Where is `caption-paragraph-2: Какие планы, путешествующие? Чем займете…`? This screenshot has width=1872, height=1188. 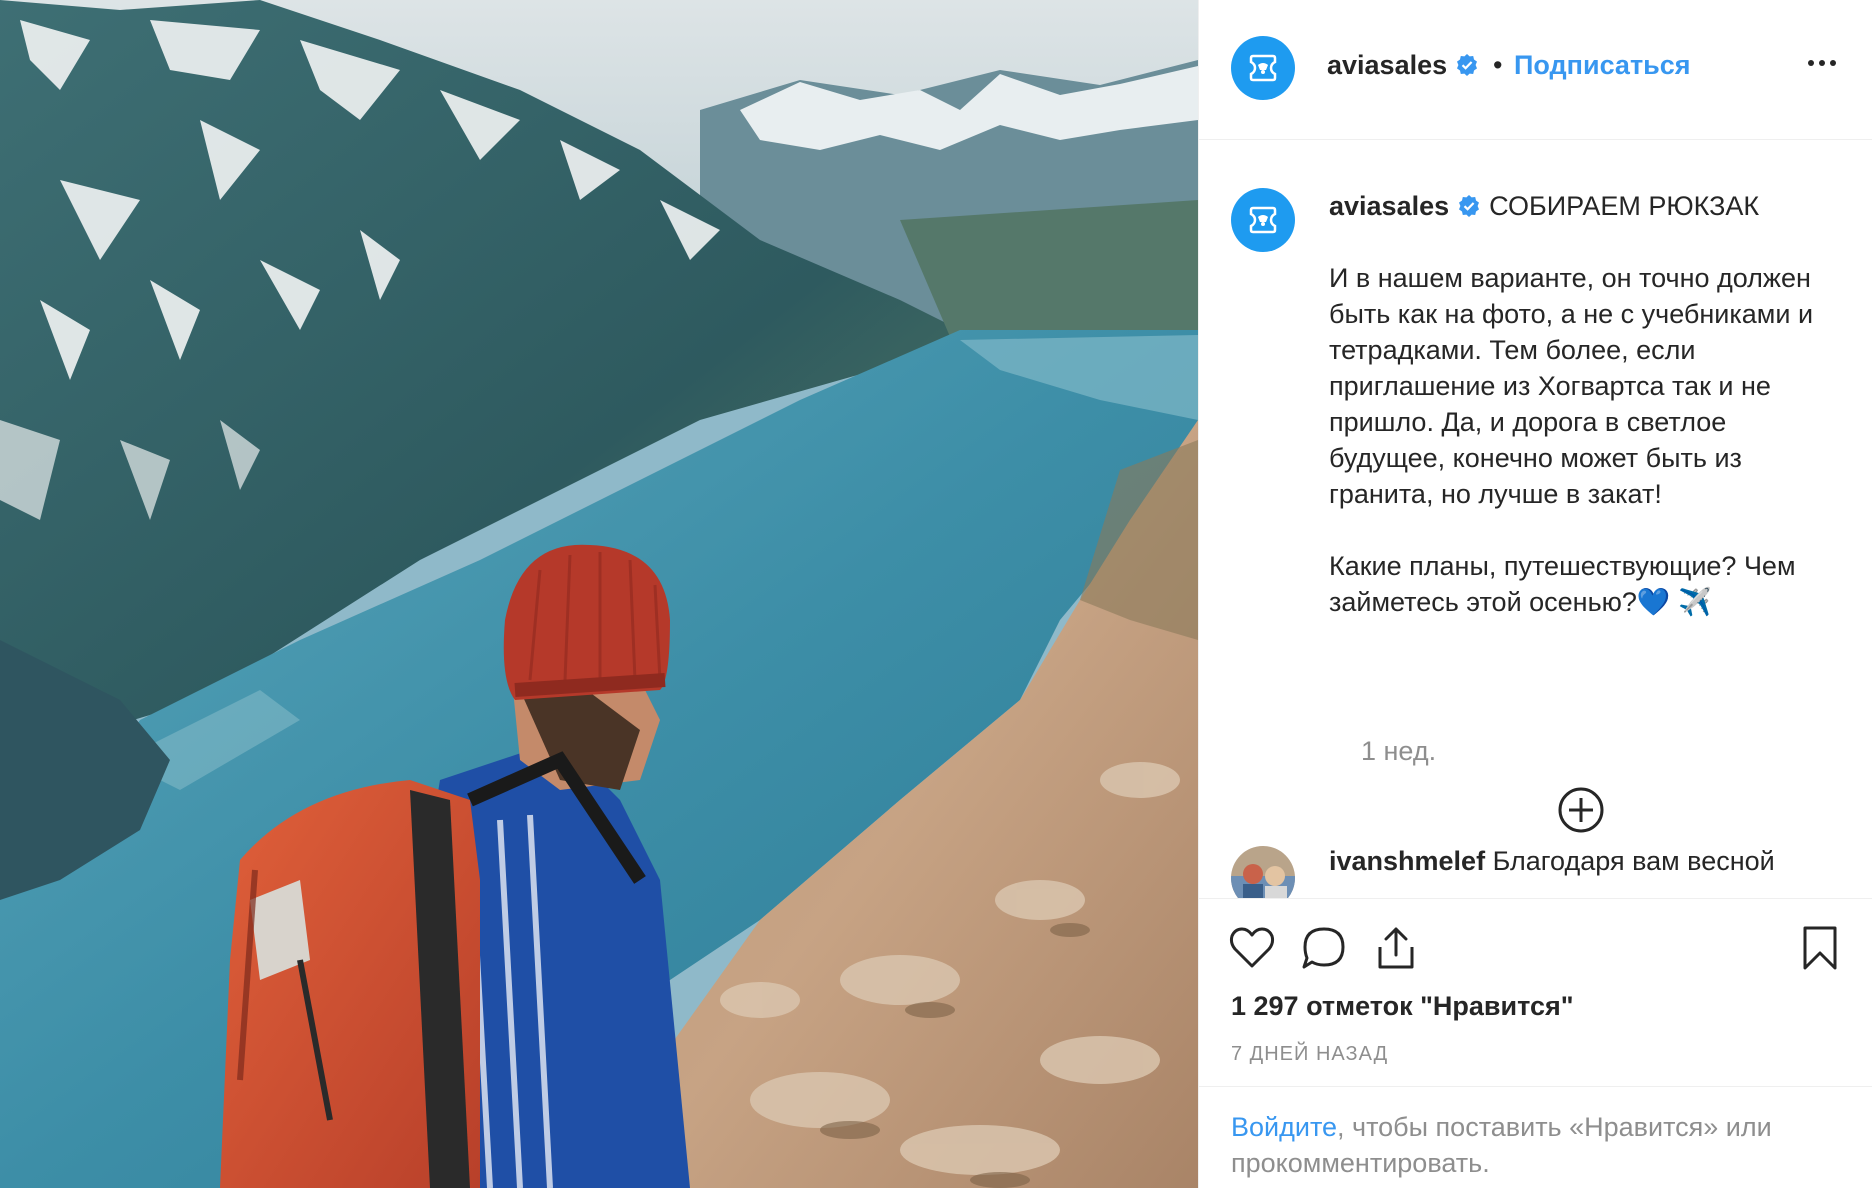
caption-paragraph-2: Какие планы, путешествующие? Чем займете… is located at coordinates (1562, 584).